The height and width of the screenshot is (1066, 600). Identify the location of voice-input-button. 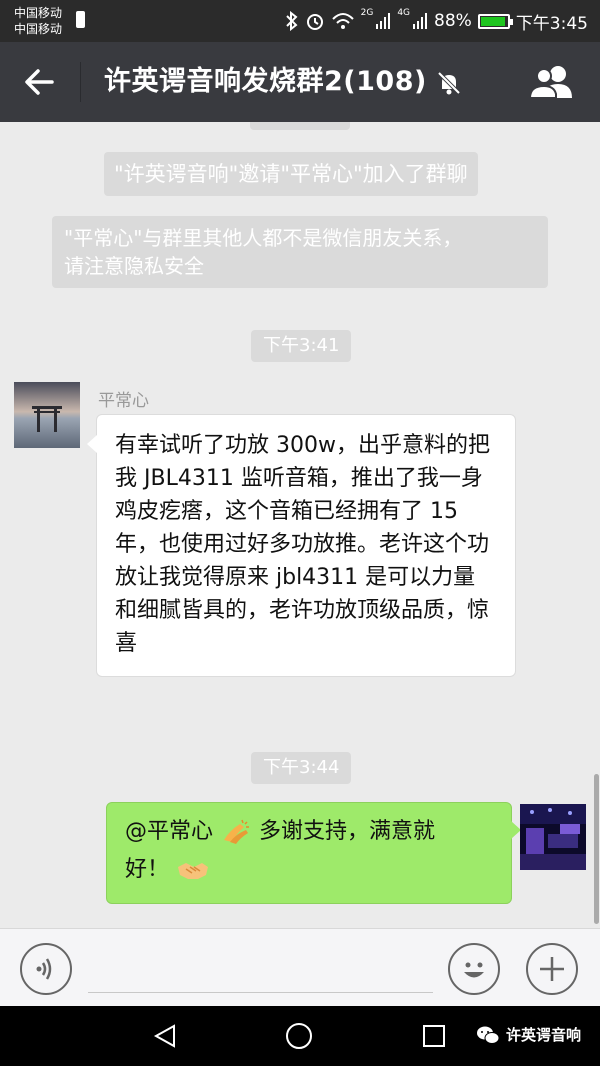
(46, 969).